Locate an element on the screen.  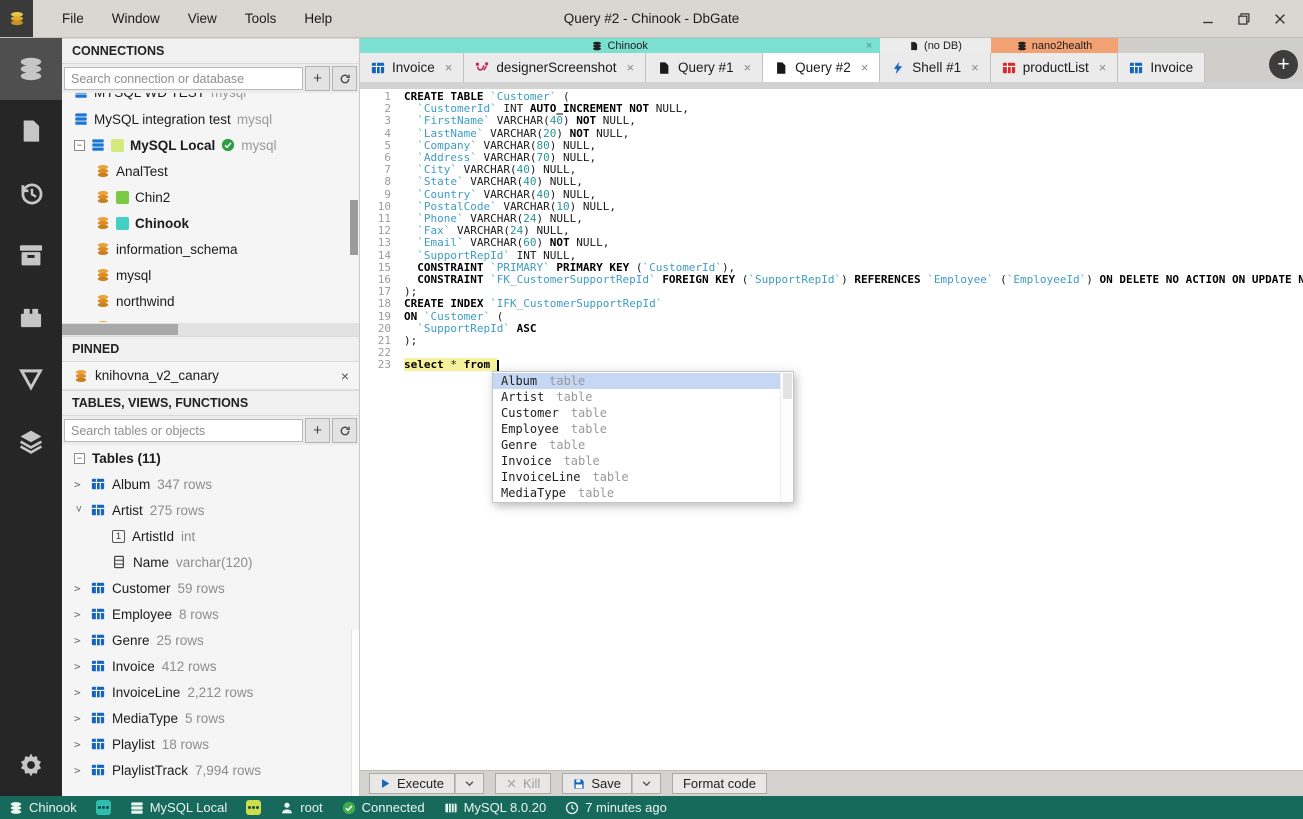
table-item-InvoiceLine: > InvoiceLine 2,212 rows is located at coordinates (210, 692).